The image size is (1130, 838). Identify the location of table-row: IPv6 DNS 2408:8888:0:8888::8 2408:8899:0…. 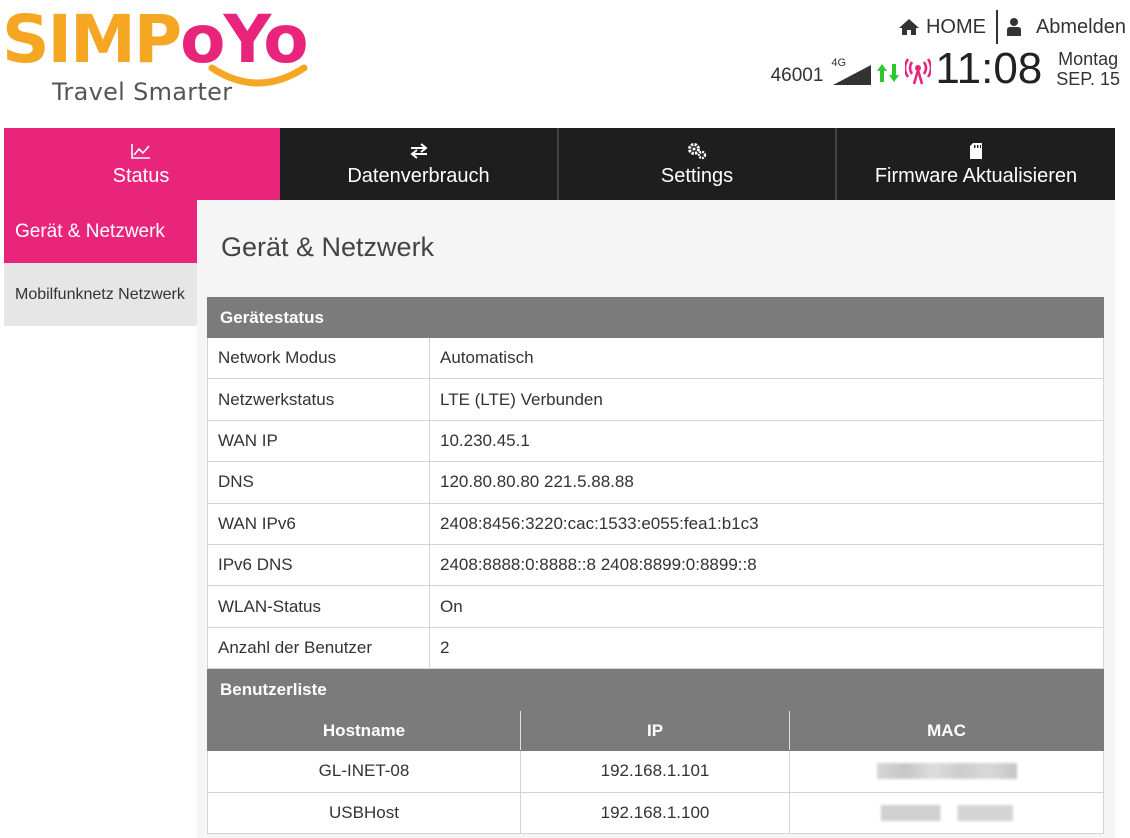
(655, 565).